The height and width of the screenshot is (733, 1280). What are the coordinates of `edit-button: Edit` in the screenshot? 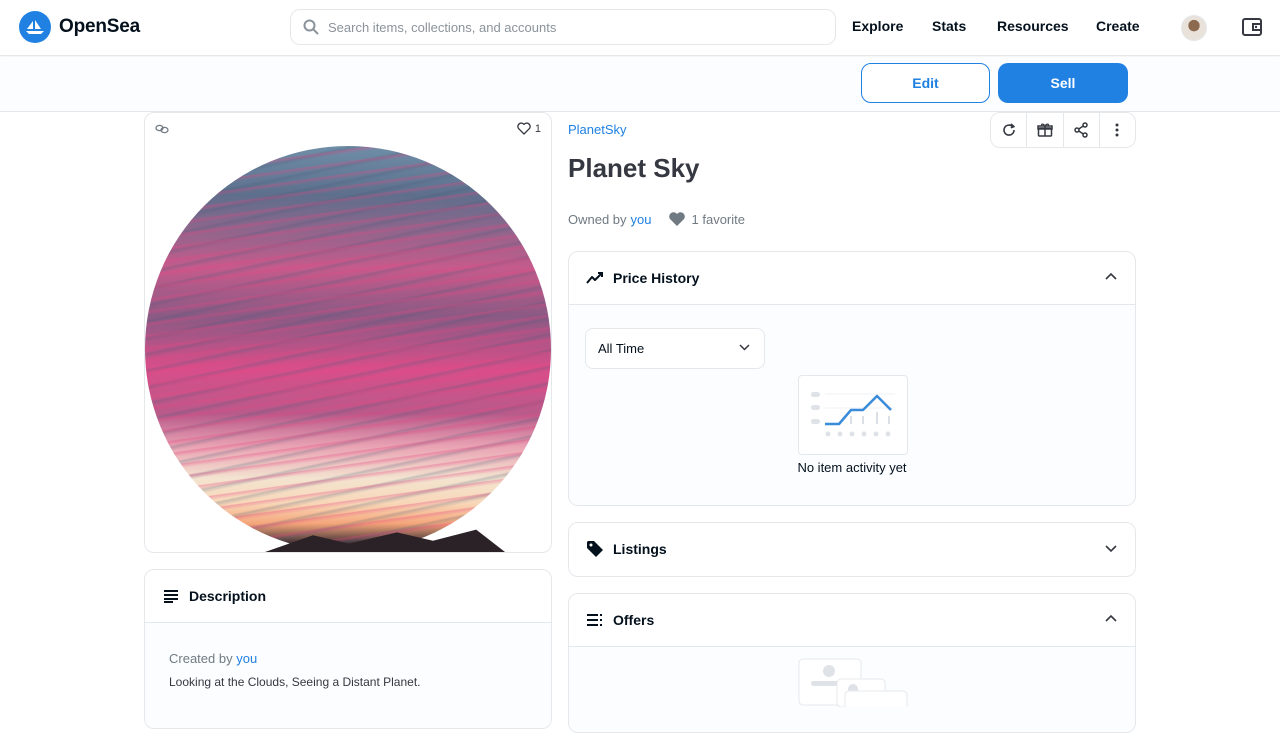 It's located at (925, 83).